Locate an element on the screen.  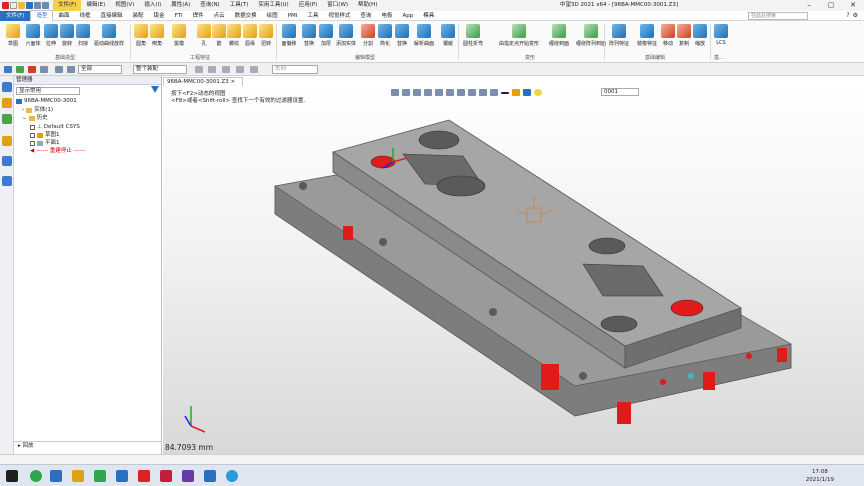
help-icon: ? is located at coordinates (847, 16).